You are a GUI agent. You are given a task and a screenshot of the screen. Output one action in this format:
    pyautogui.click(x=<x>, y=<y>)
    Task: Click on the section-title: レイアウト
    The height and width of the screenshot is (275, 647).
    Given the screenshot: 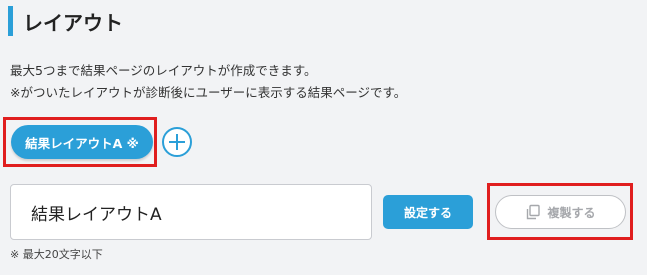 What is the action you would take?
    pyautogui.click(x=73, y=22)
    